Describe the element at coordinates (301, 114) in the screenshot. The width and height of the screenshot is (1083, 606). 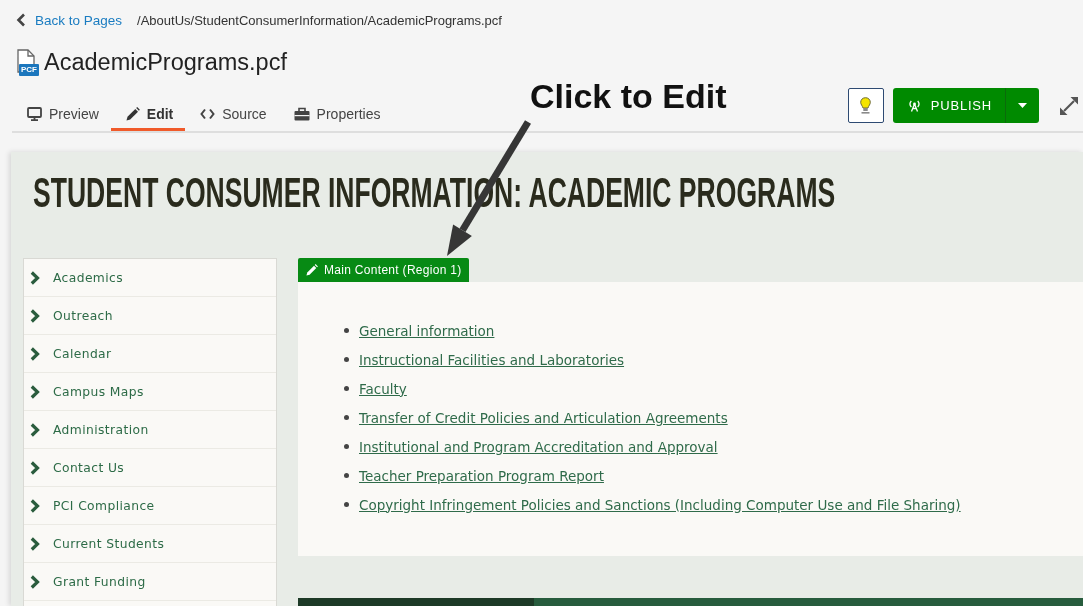
I see `toolbox-icon` at that location.